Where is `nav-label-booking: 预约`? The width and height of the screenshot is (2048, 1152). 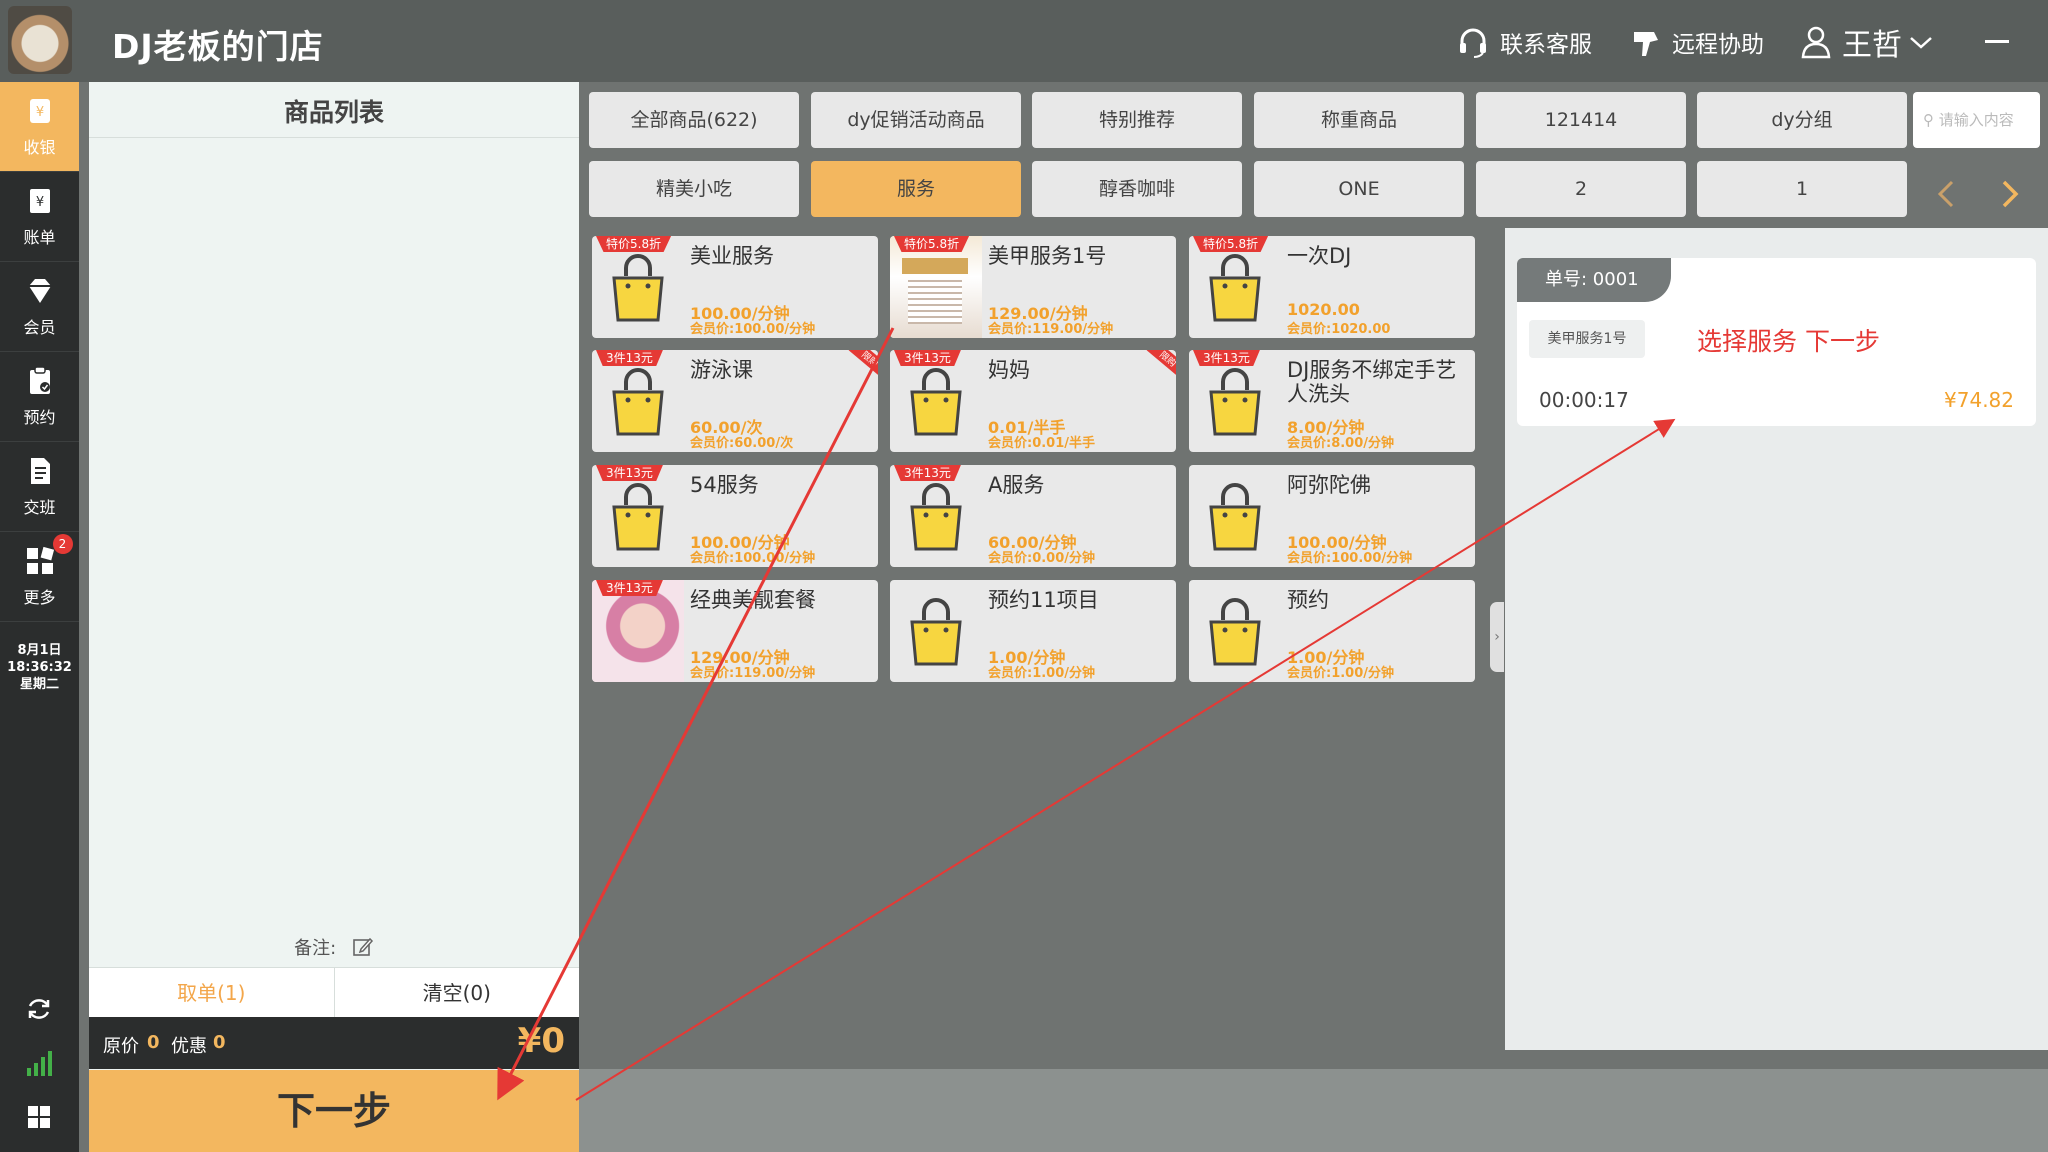
nav-label-booking: 预约 is located at coordinates (39, 417).